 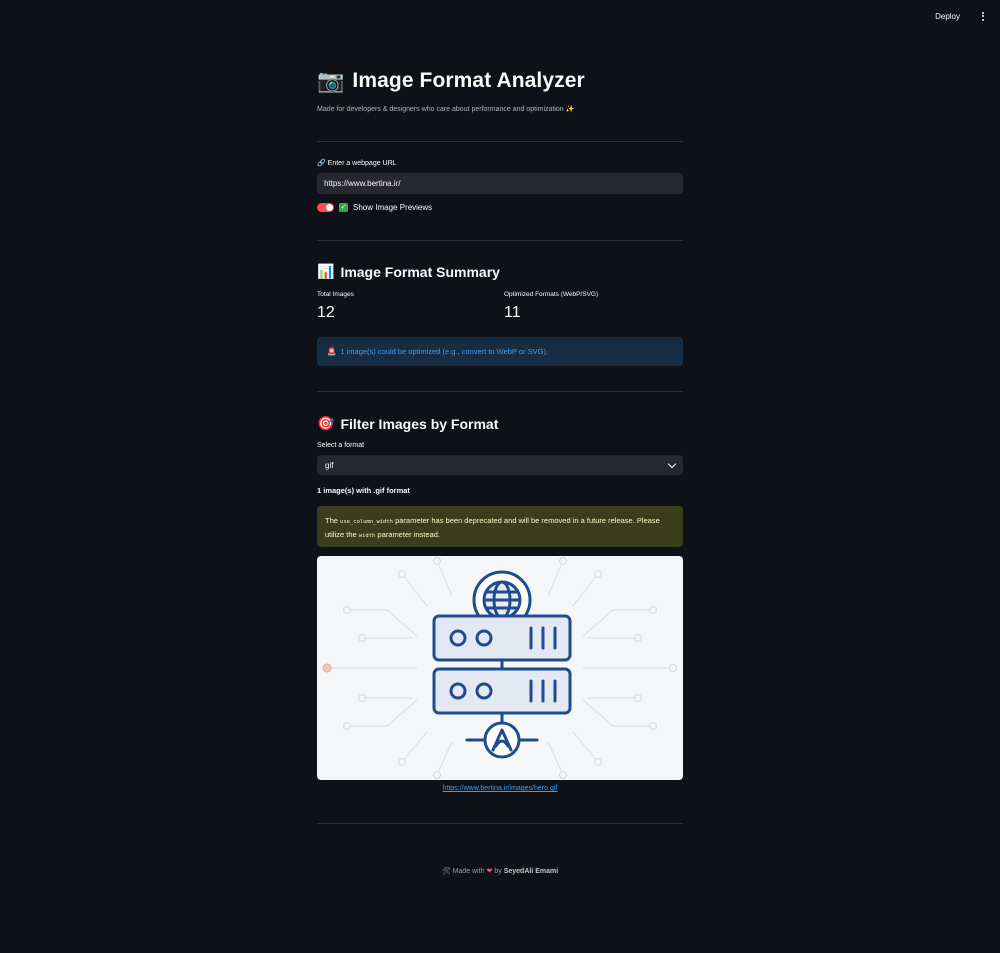 What do you see at coordinates (343, 207) in the screenshot?
I see `check-mark-icon: ✓` at bounding box center [343, 207].